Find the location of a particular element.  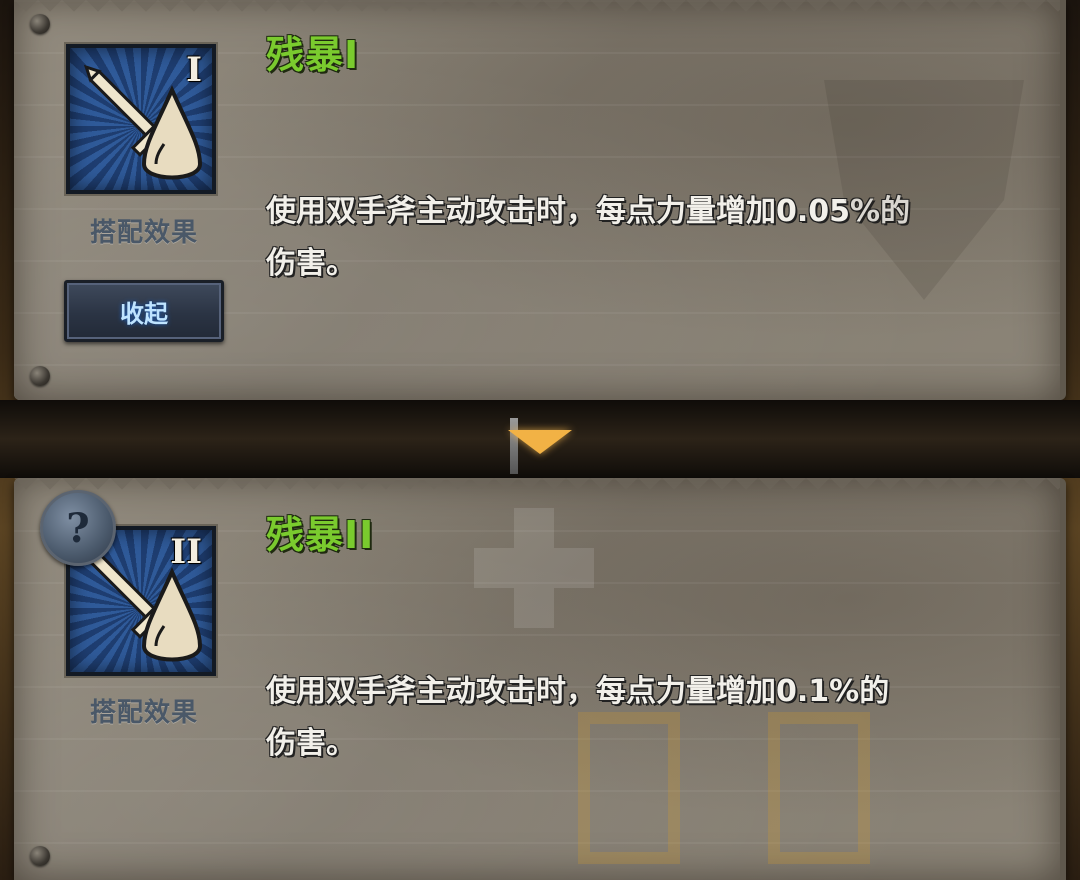

help-button: ? is located at coordinates (78, 528).